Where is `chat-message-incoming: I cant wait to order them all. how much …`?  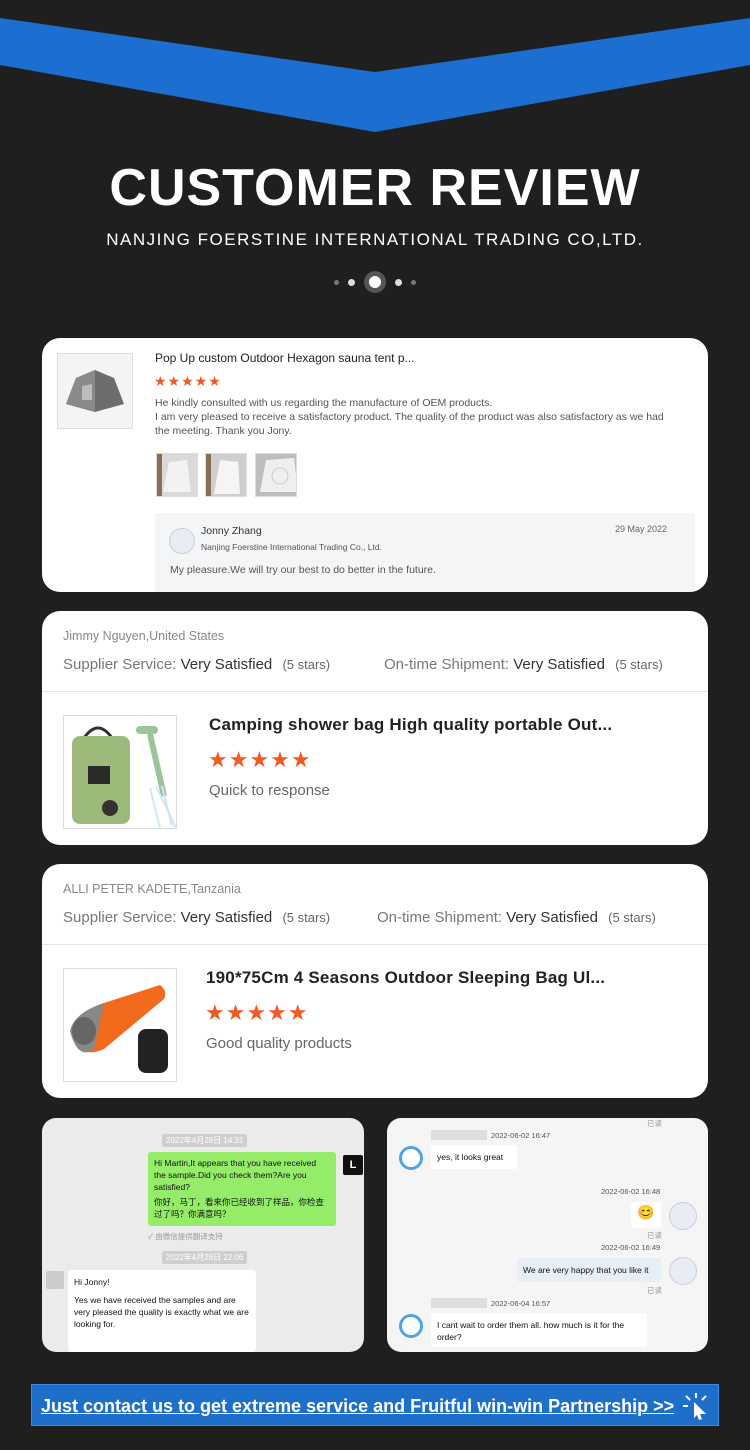 chat-message-incoming: I cant wait to order them all. how much … is located at coordinates (539, 1330).